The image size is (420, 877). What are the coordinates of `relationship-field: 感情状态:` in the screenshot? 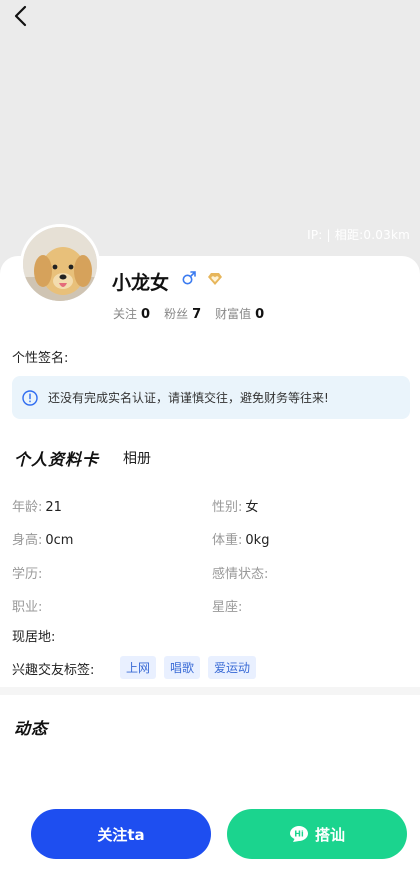 It's located at (240, 574).